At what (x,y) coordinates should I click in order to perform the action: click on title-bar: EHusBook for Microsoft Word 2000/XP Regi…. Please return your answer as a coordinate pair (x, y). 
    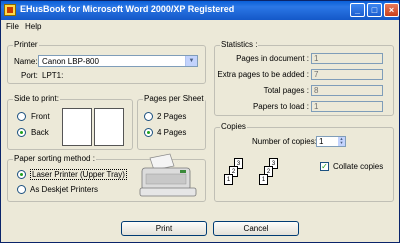
    Looking at the image, I should click on (200, 10).